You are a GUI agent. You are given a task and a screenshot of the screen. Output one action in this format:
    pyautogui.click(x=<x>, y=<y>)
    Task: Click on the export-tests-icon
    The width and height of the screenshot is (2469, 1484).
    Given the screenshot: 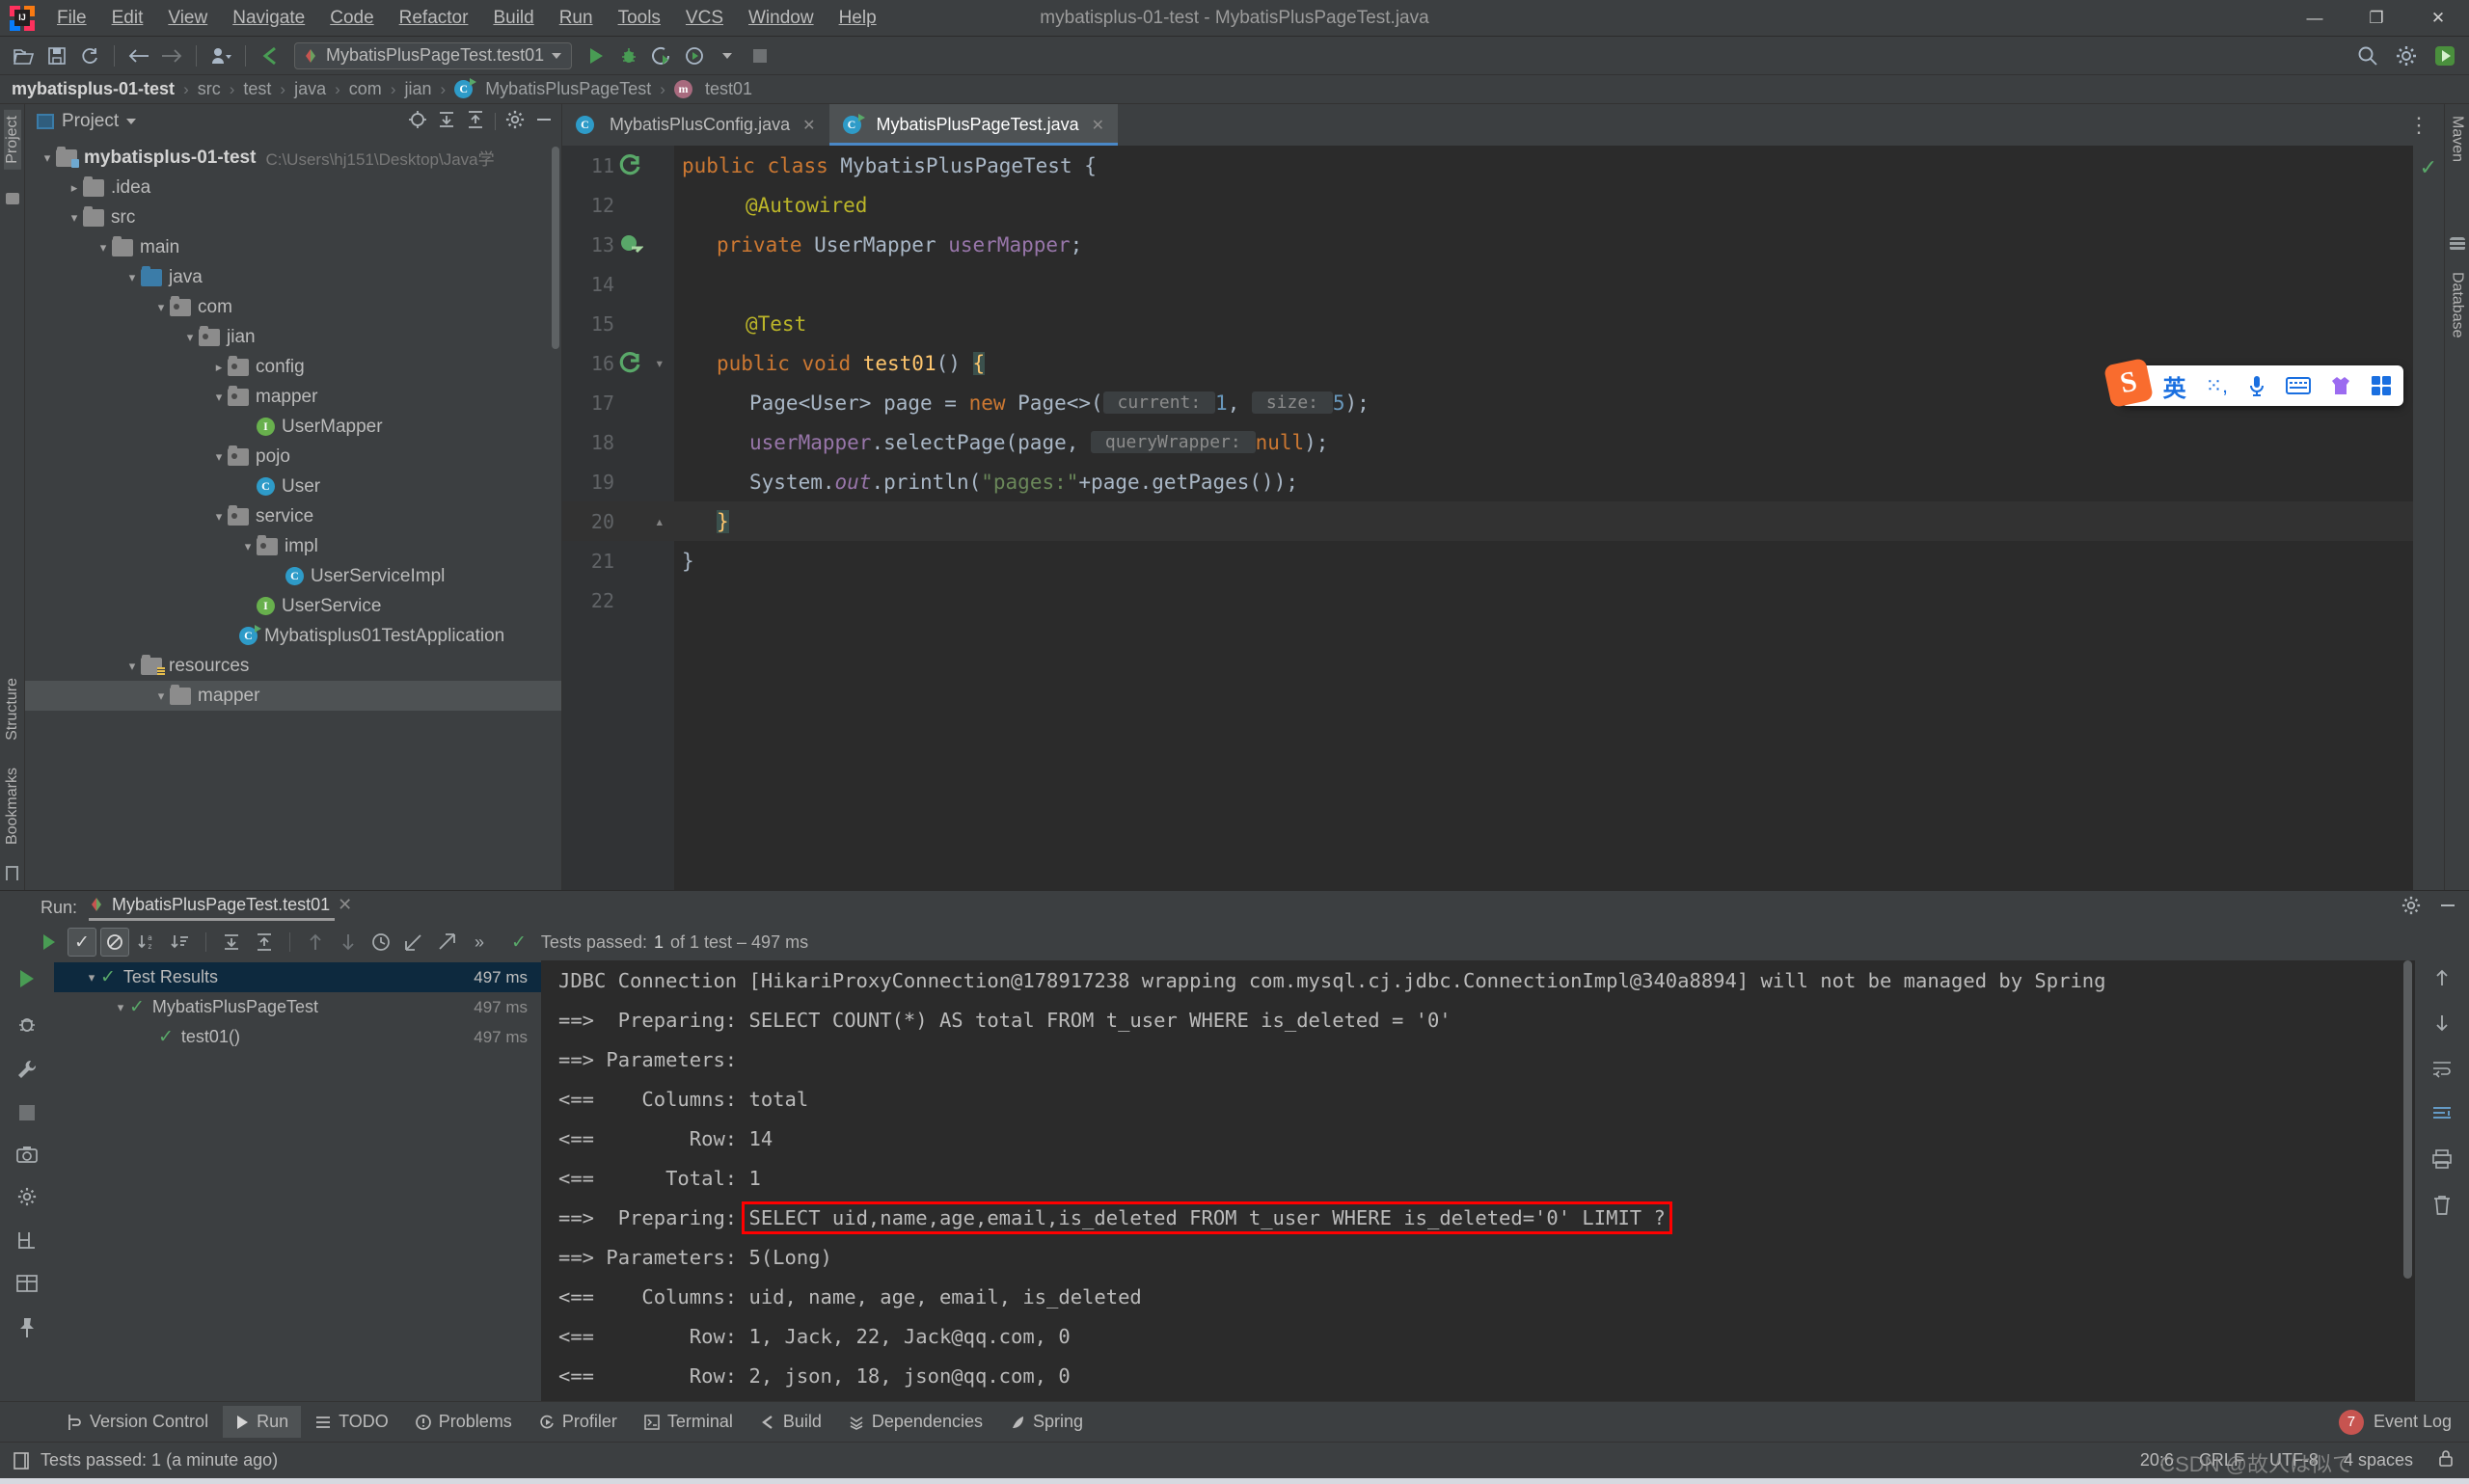 What is the action you would take?
    pyautogui.click(x=446, y=942)
    